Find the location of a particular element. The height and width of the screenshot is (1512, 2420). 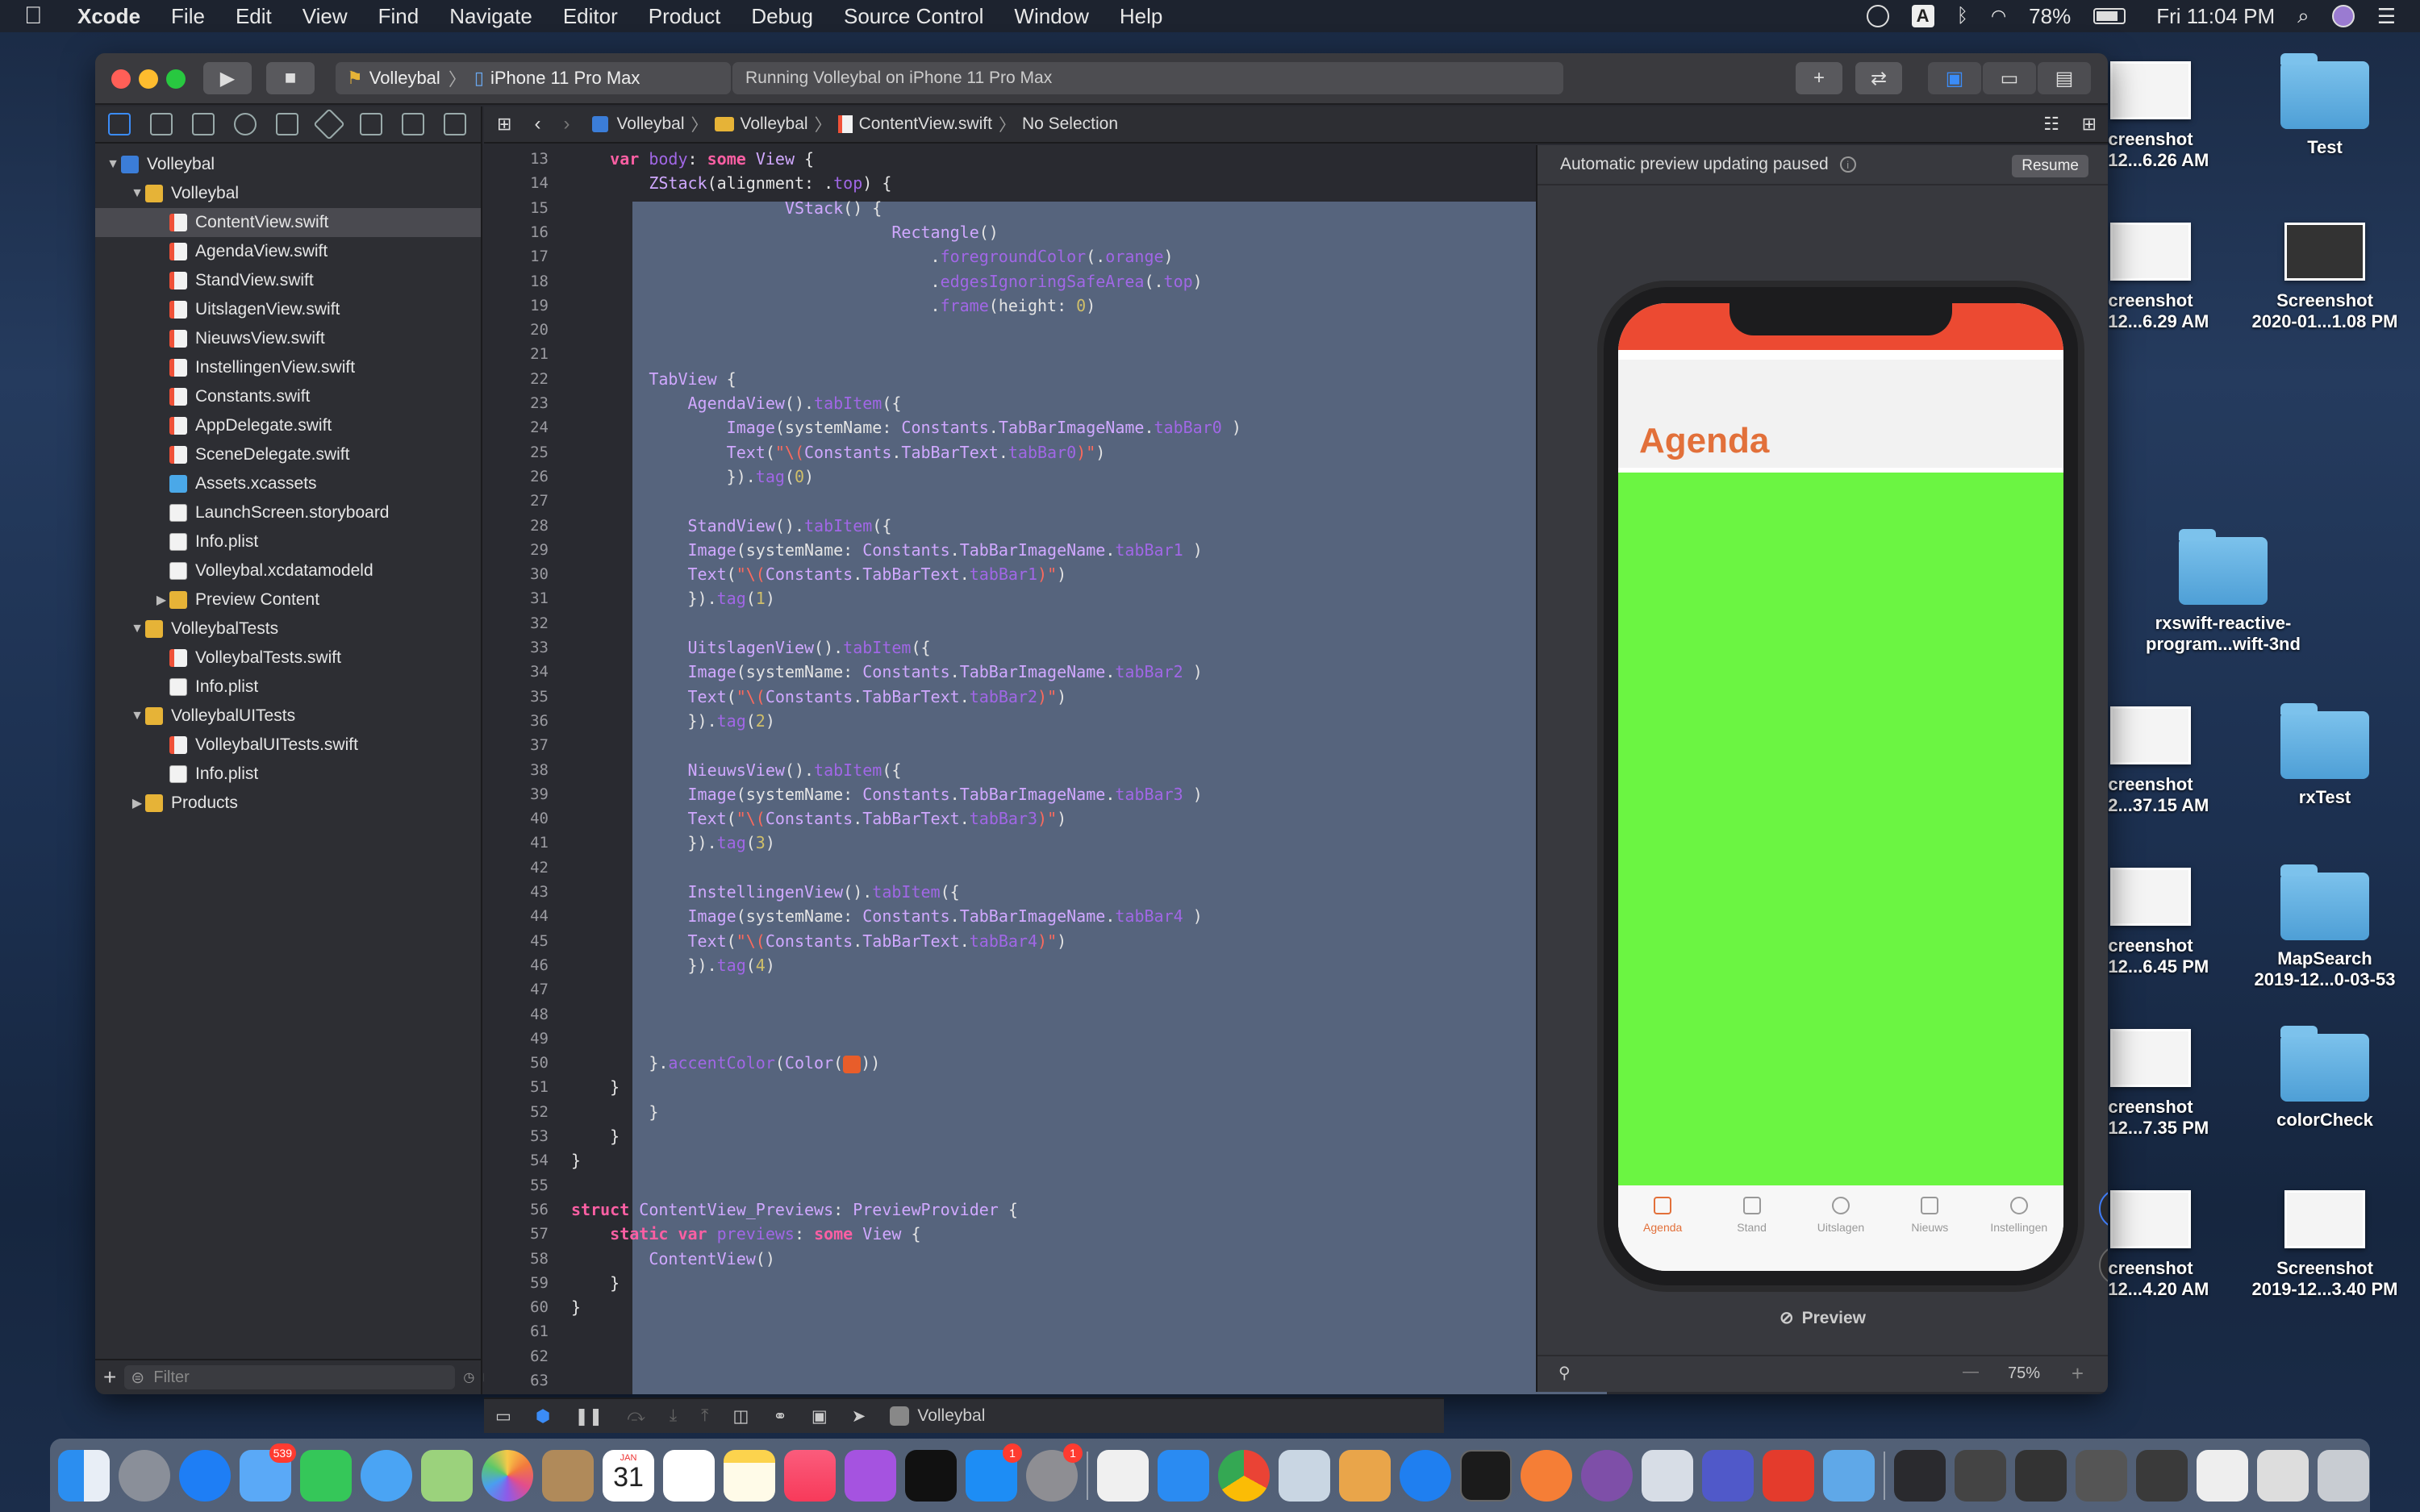

library-add-button: + is located at coordinates (1819, 78).